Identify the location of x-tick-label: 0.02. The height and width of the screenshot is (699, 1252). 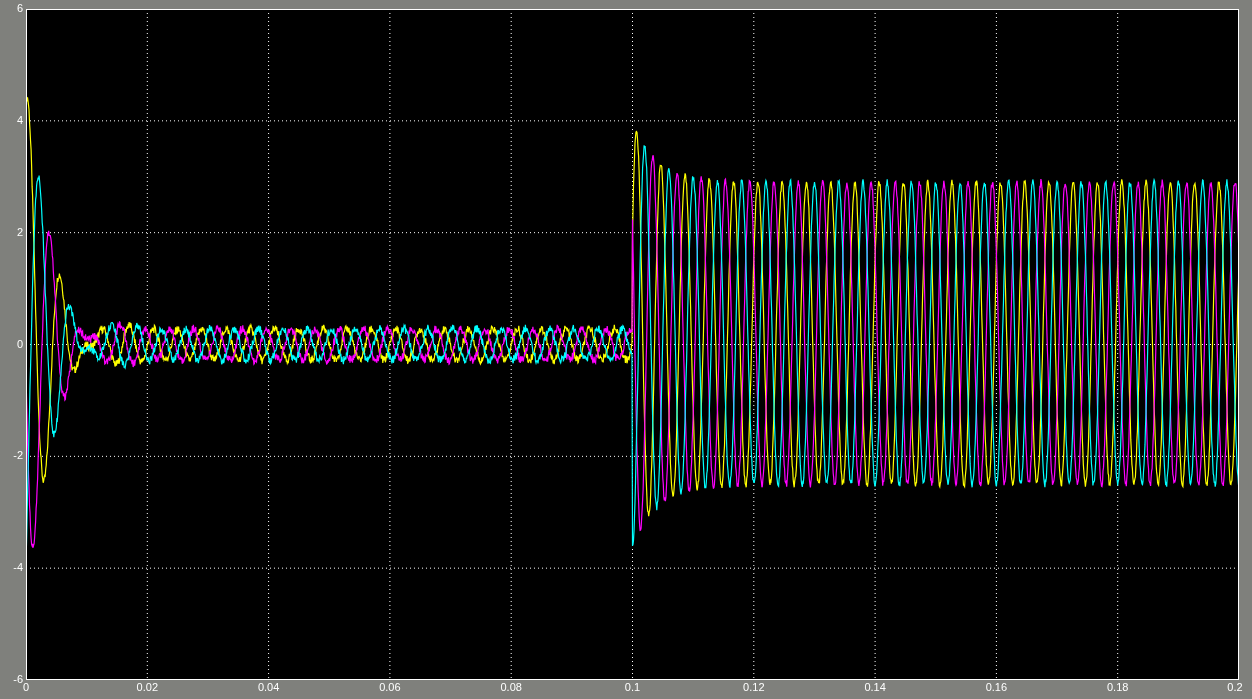
(147, 687).